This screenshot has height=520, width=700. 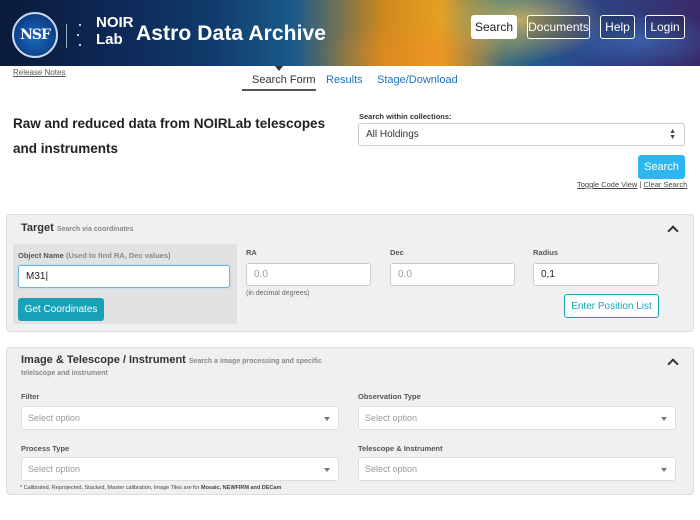 What do you see at coordinates (180, 418) in the screenshot?
I see `filter-select: Select option` at bounding box center [180, 418].